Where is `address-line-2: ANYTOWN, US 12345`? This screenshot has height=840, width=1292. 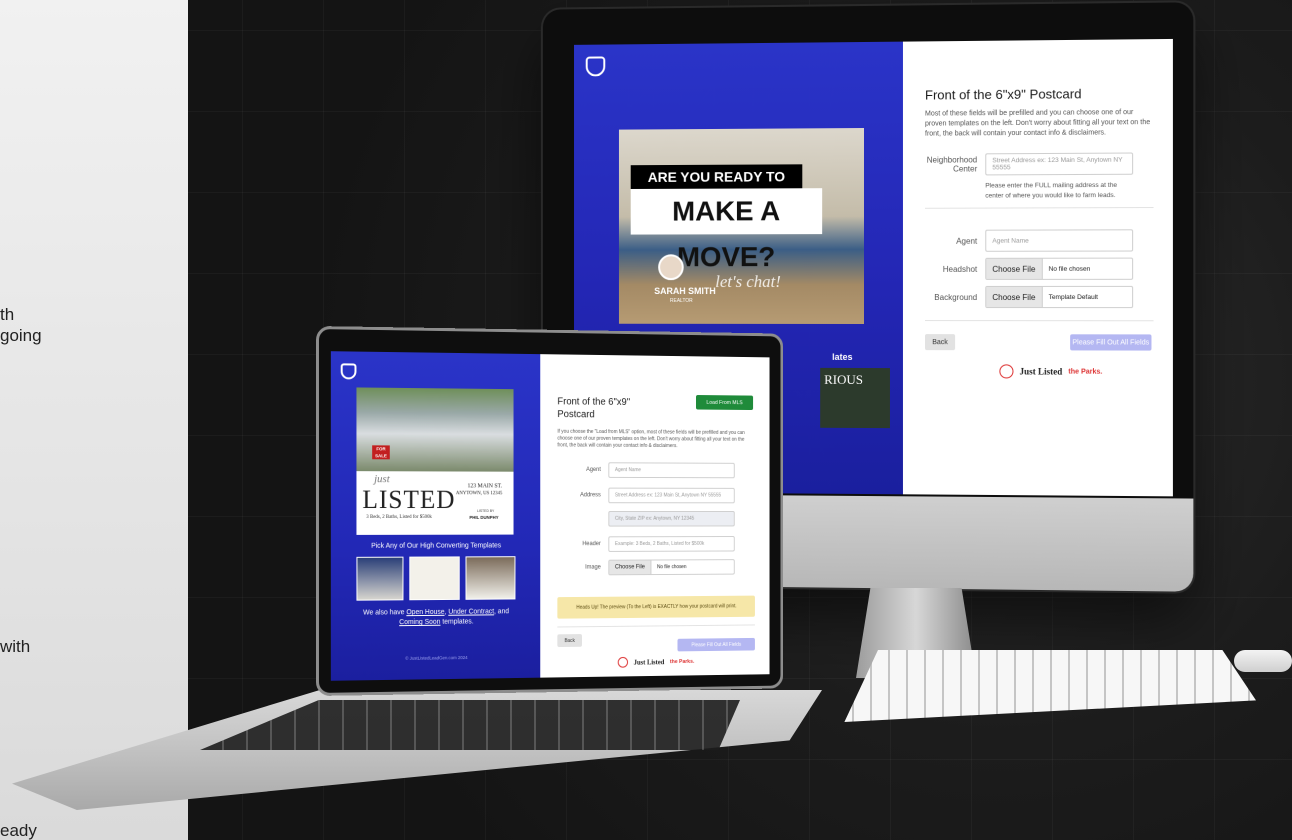 address-line-2: ANYTOWN, US 12345 is located at coordinates (479, 494).